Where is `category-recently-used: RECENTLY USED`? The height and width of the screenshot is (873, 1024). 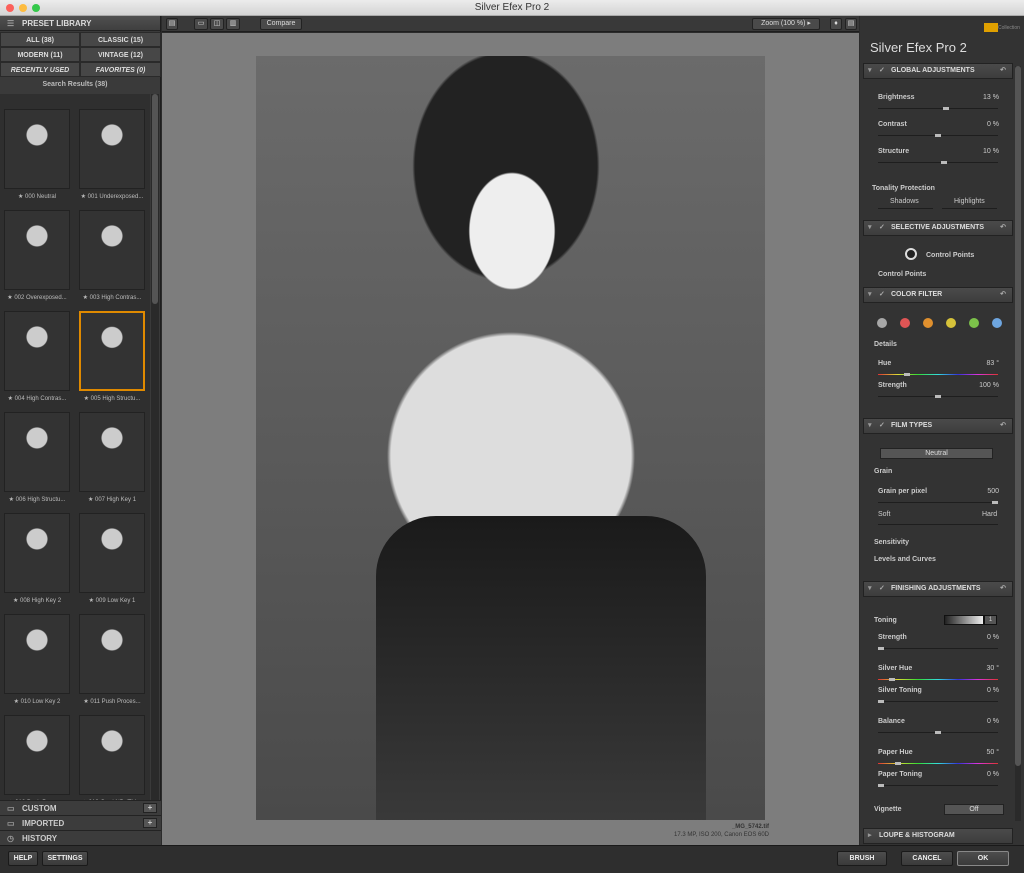 category-recently-used: RECENTLY USED is located at coordinates (40, 69).